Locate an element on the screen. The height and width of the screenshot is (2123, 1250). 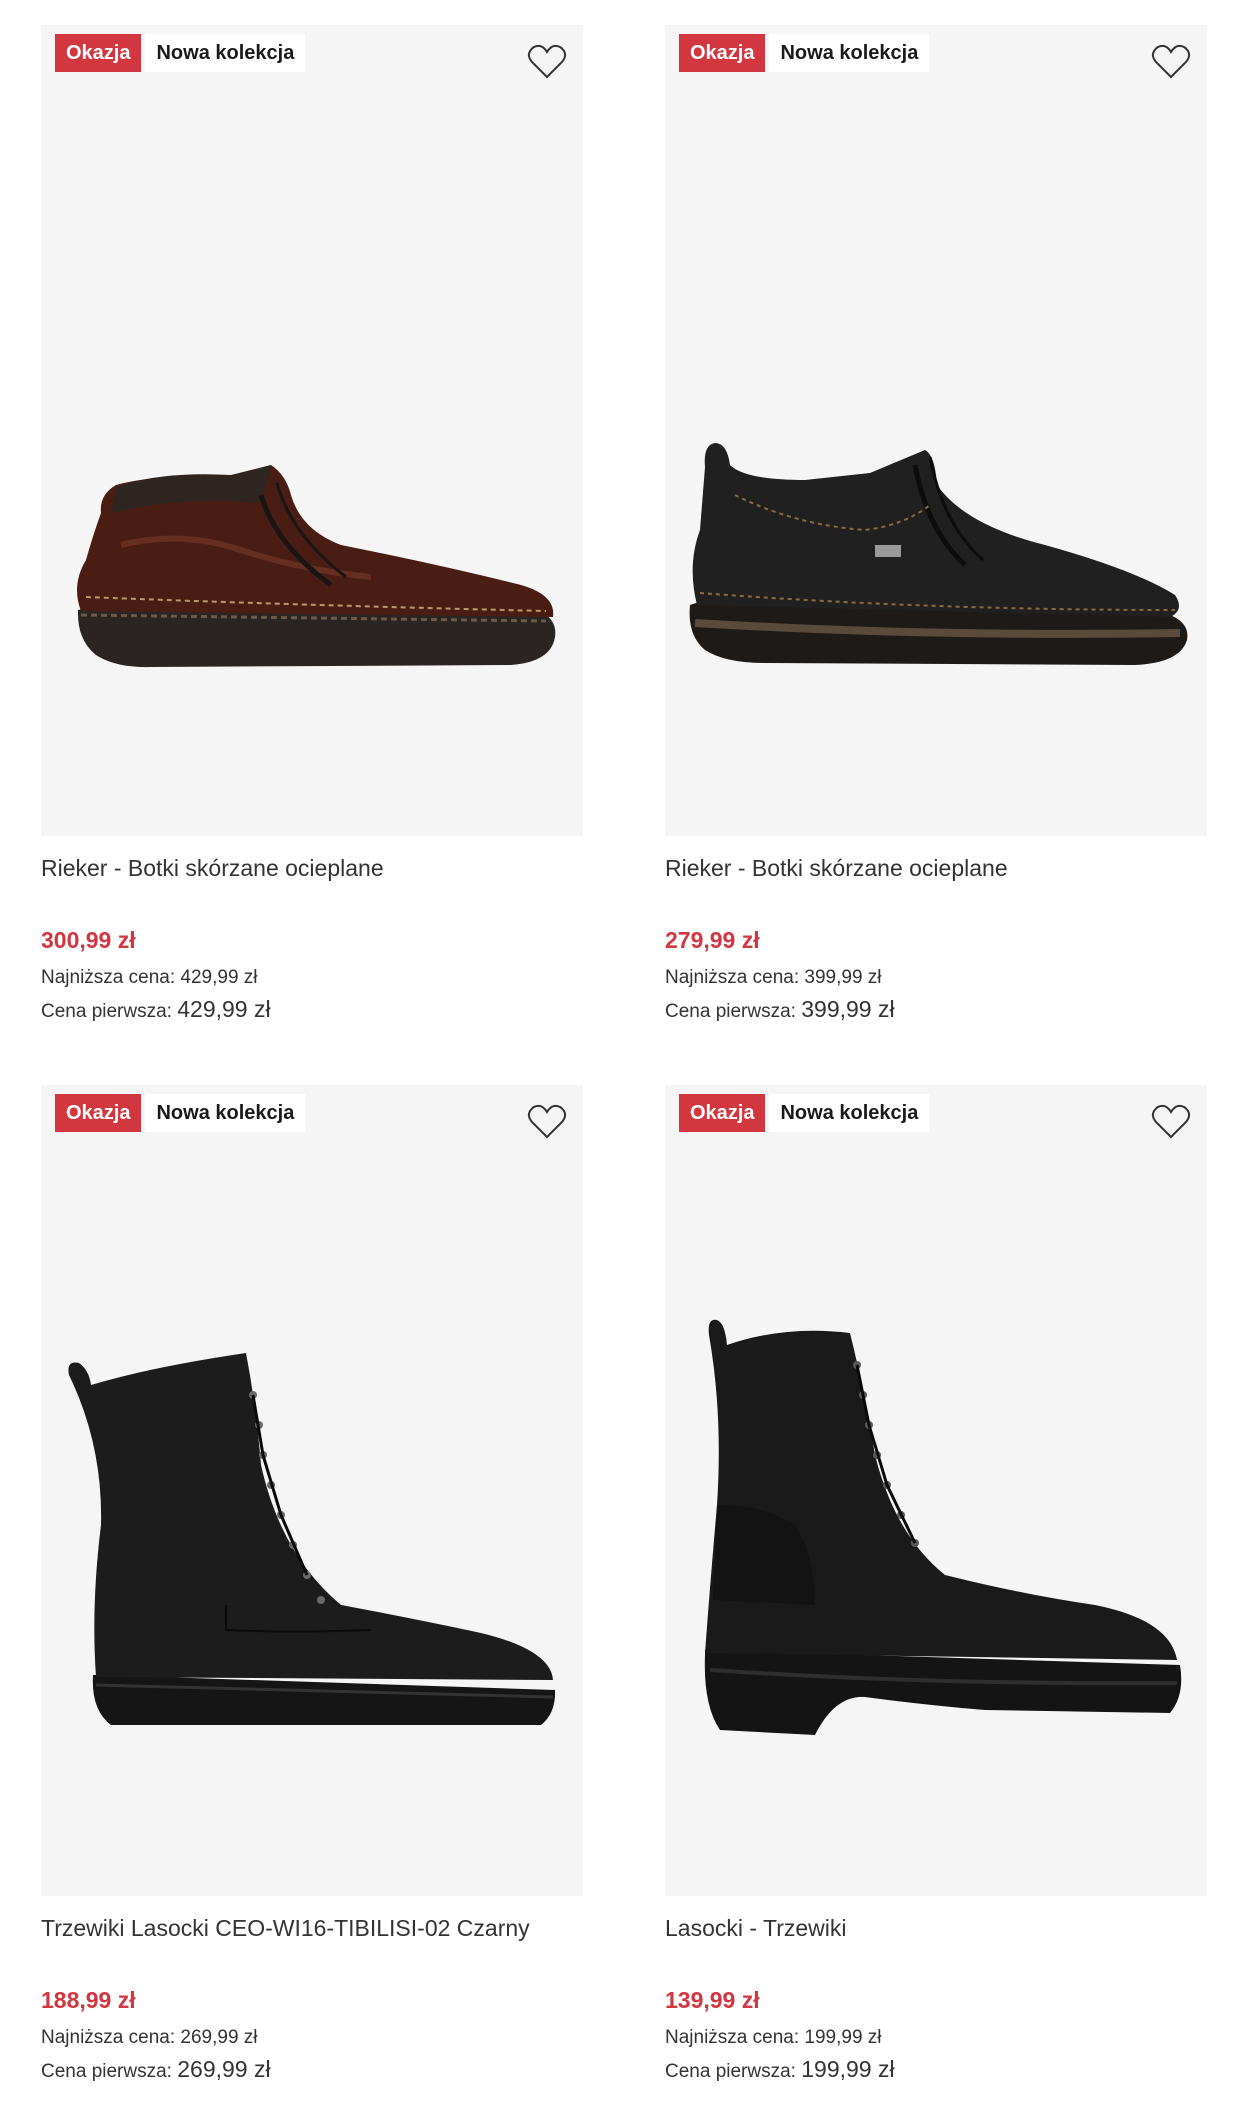
original-price-value: 399,99 zł is located at coordinates (848, 1009).